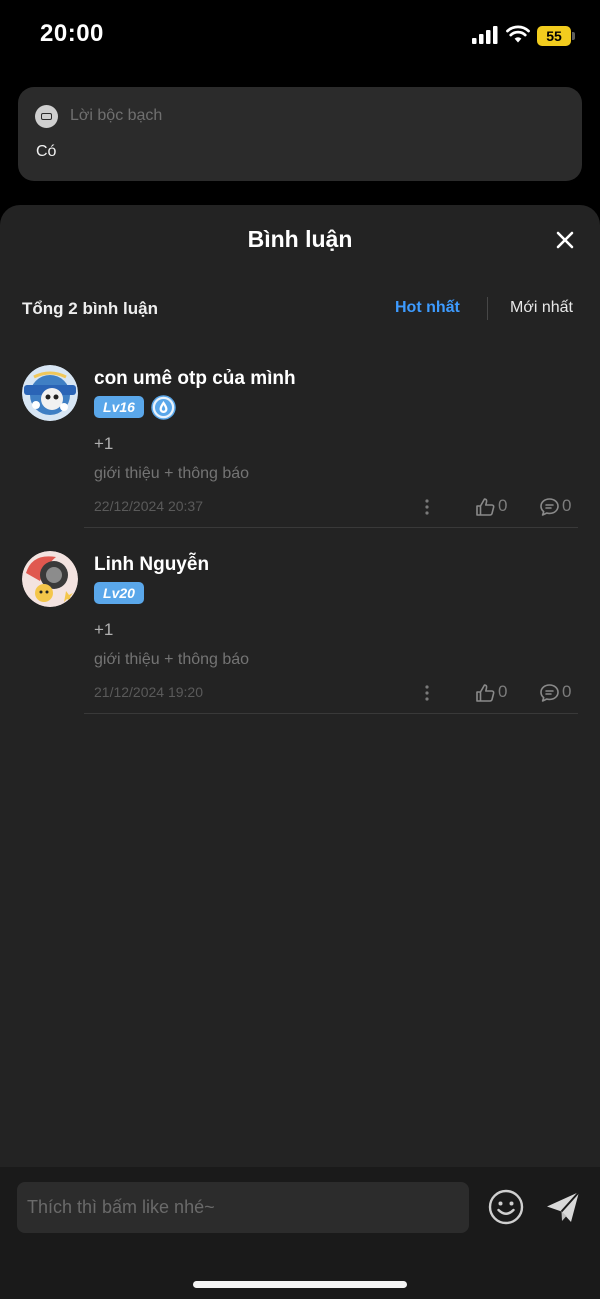 The height and width of the screenshot is (1299, 600). I want to click on emoji-icon, so click(506, 1207).